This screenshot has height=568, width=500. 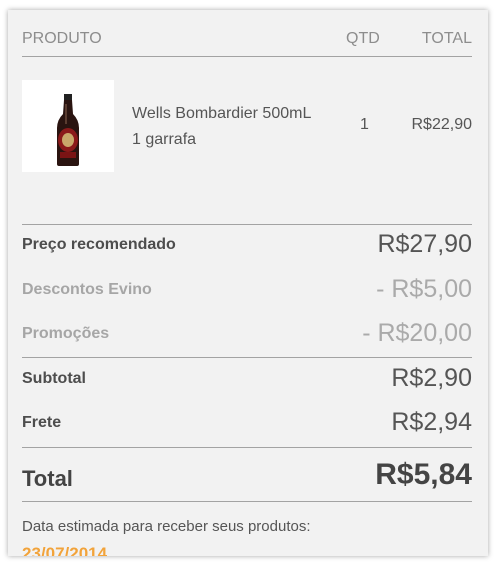 What do you see at coordinates (442, 124) in the screenshot?
I see `product-price: R$22,90` at bounding box center [442, 124].